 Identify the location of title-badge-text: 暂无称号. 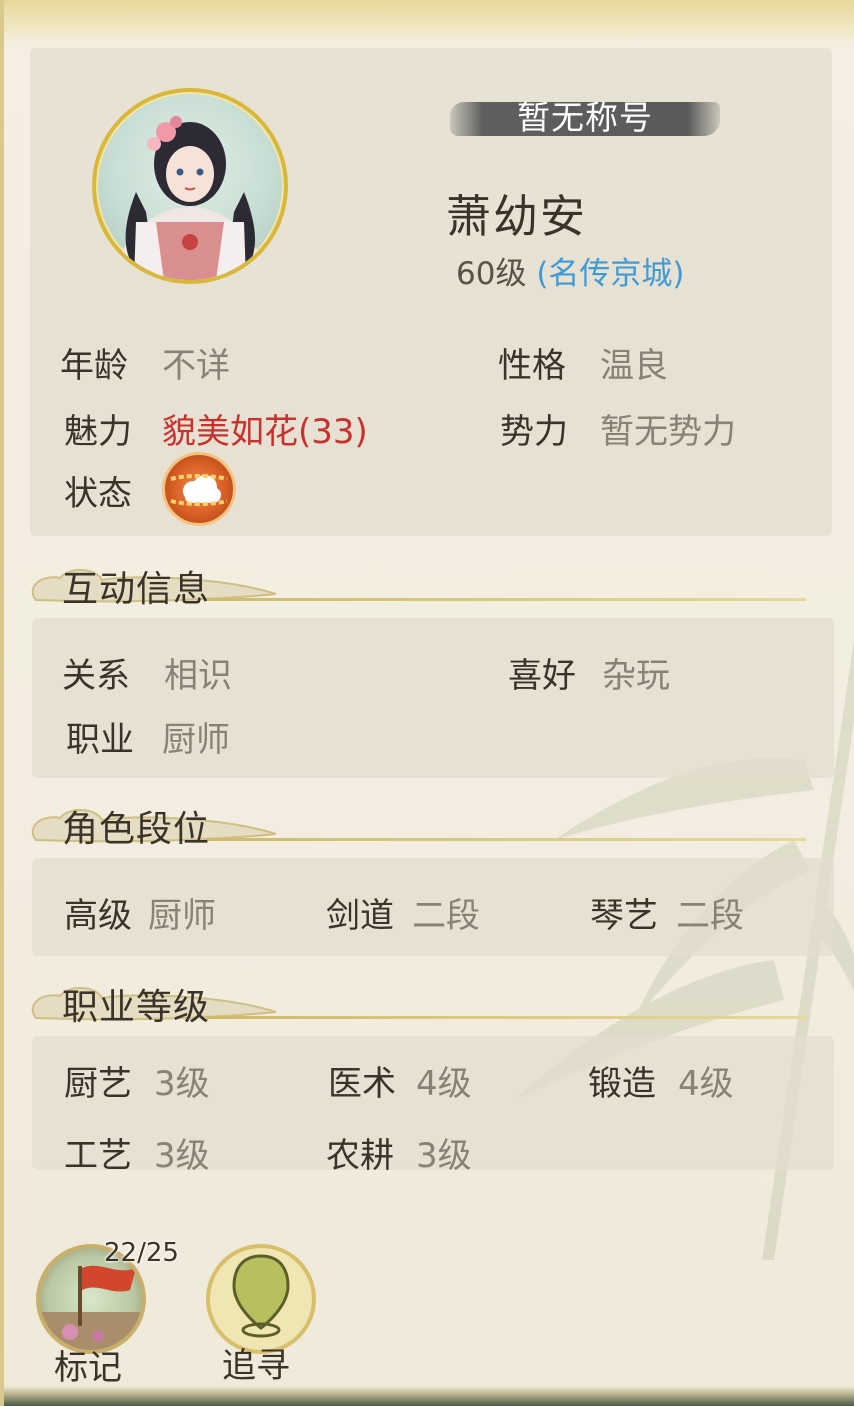
(585, 117).